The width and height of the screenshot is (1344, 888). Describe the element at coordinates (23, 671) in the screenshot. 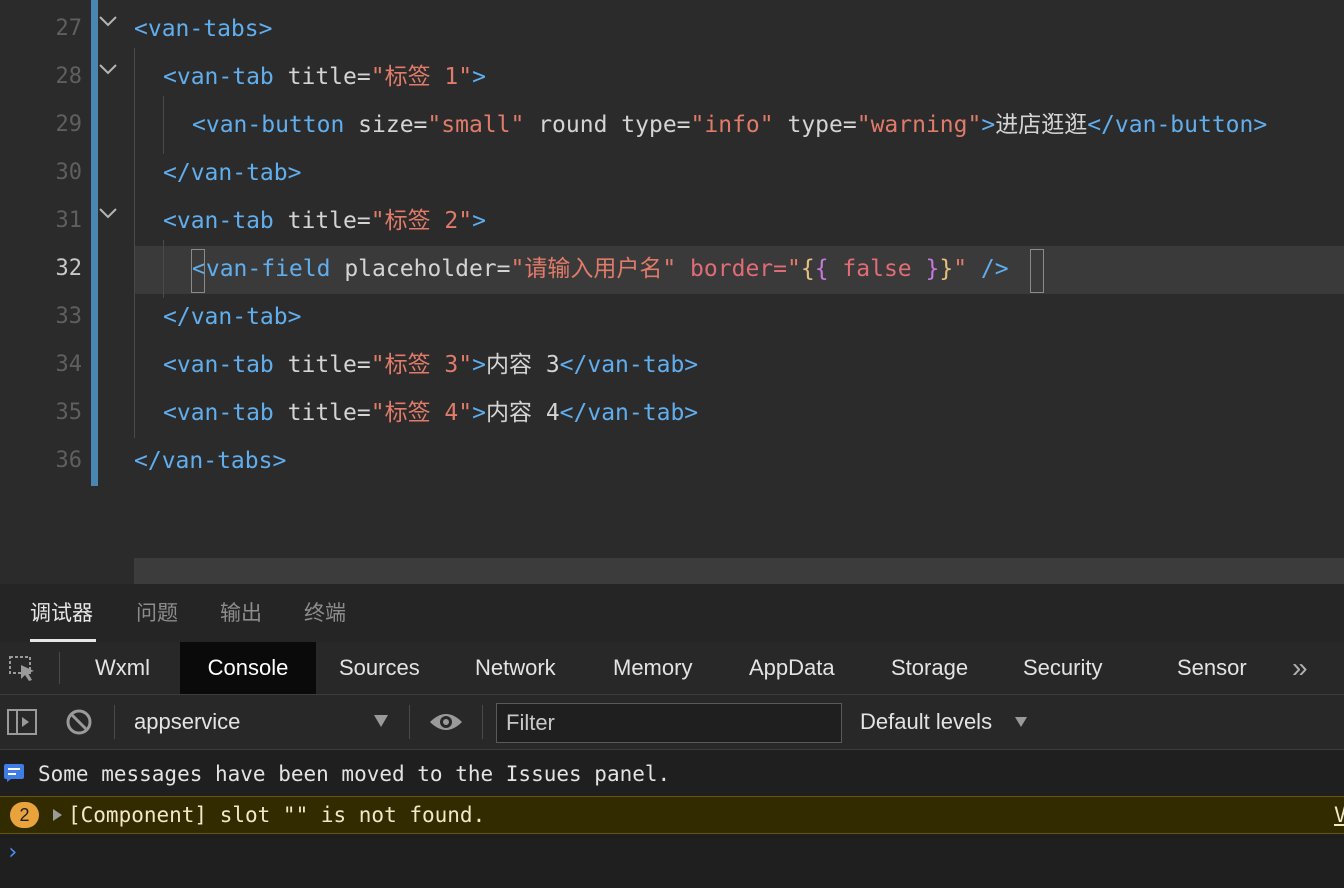

I see `inspect-element-icon` at that location.